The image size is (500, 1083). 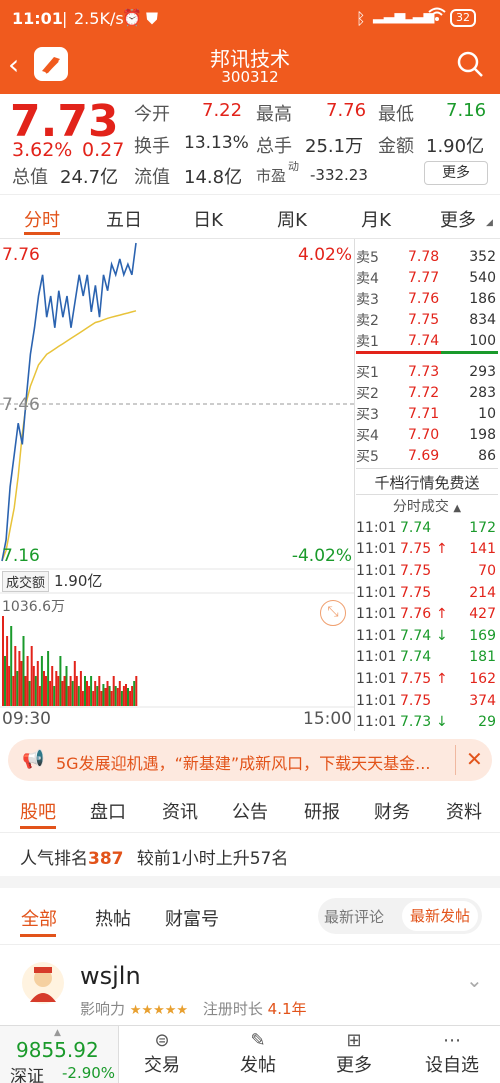 I want to click on bids-row: 买1 7.73 293, so click(x=427, y=371).